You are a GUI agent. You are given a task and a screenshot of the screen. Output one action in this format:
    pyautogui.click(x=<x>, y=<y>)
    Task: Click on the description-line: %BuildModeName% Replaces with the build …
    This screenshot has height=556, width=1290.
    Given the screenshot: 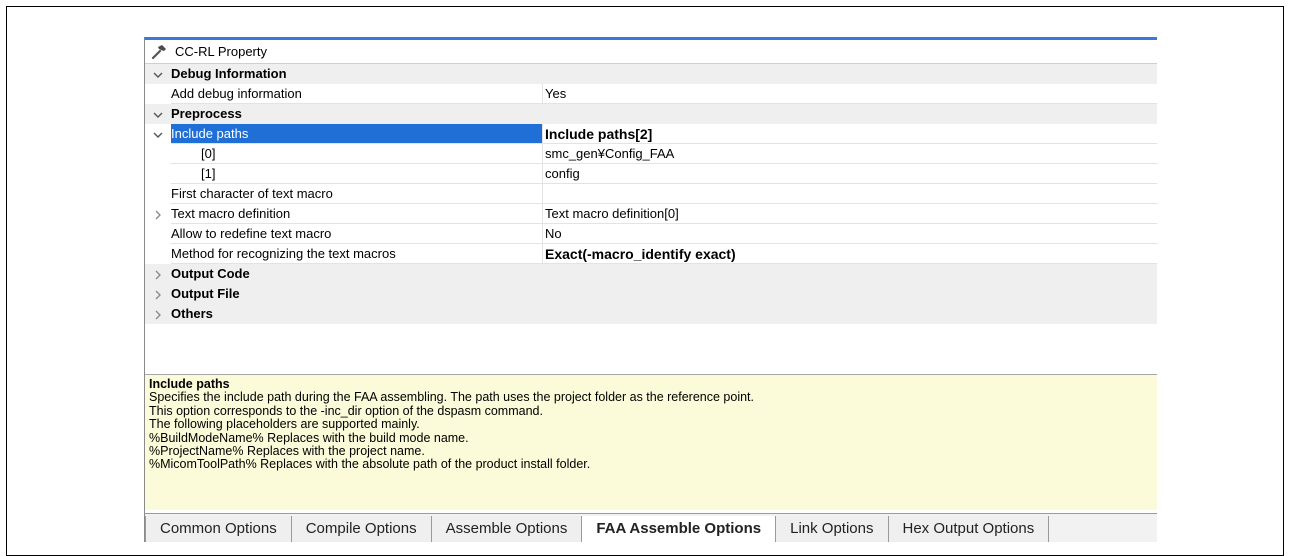 What is the action you would take?
    pyautogui.click(x=309, y=437)
    